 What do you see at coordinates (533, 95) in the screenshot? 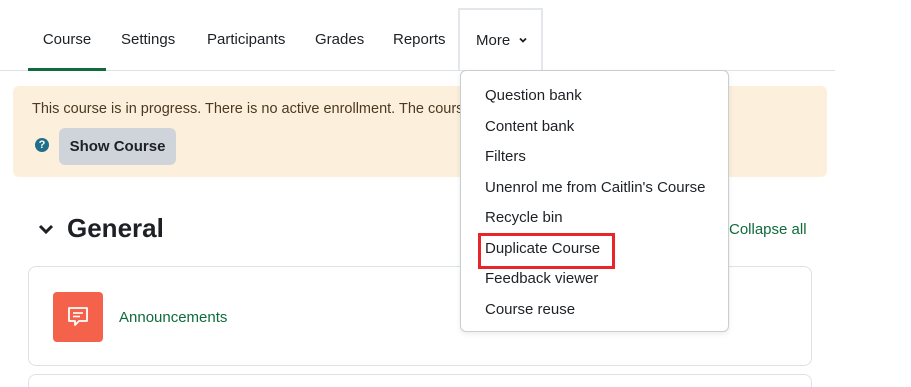
I see `menu-item-question-bank: Question bank` at bounding box center [533, 95].